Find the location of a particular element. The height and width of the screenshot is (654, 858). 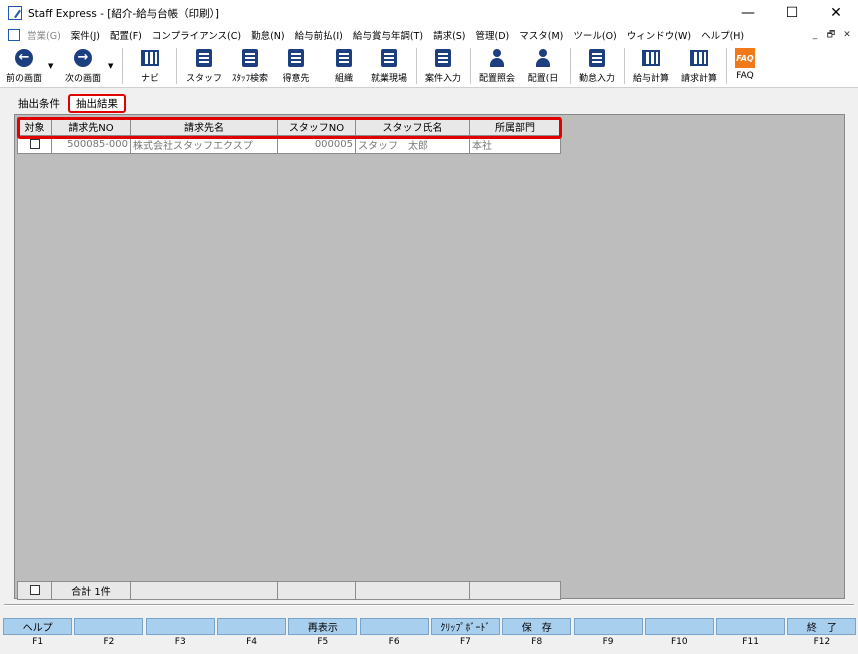

f4-button is located at coordinates (252, 626).